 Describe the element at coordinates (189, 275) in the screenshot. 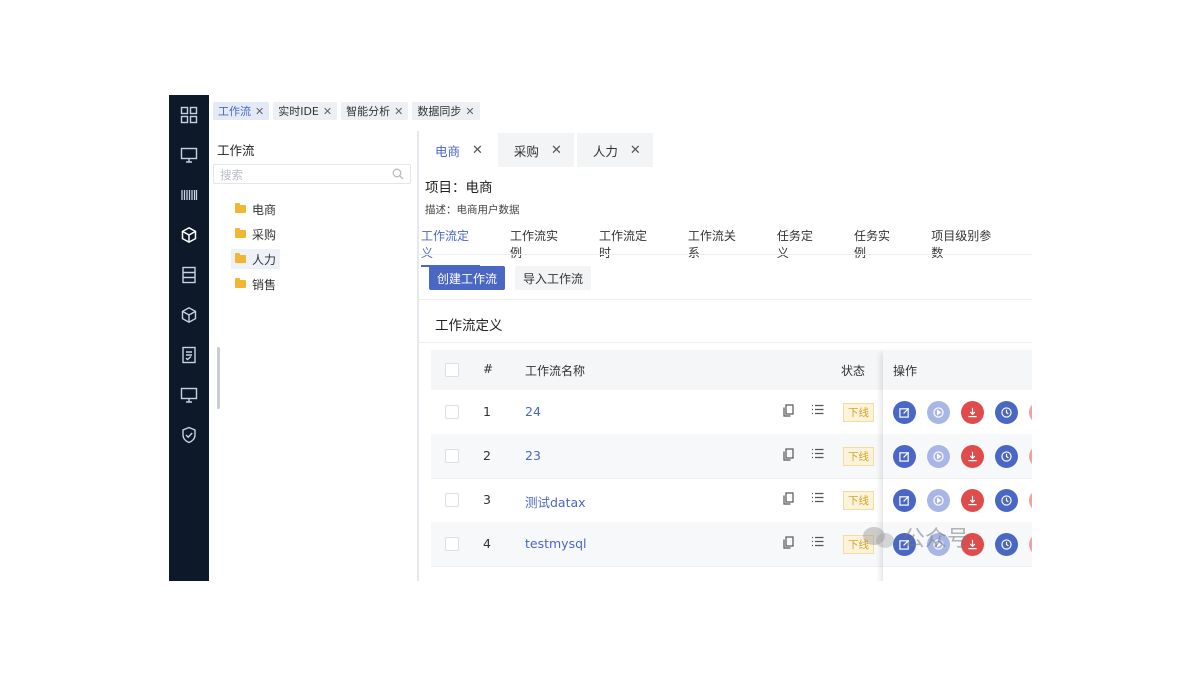

I see `server-icon` at that location.